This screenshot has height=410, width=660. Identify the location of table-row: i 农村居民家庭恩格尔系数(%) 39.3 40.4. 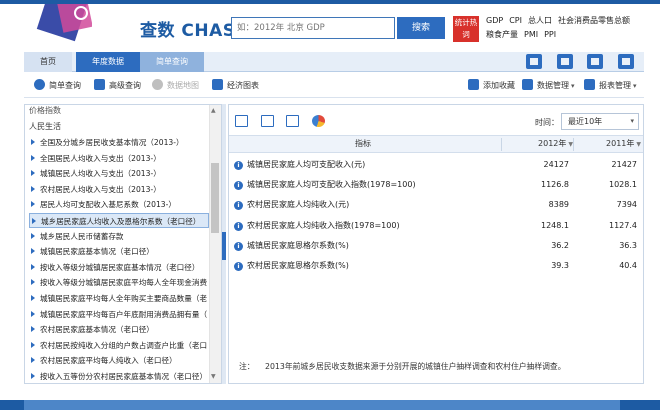
(436, 266).